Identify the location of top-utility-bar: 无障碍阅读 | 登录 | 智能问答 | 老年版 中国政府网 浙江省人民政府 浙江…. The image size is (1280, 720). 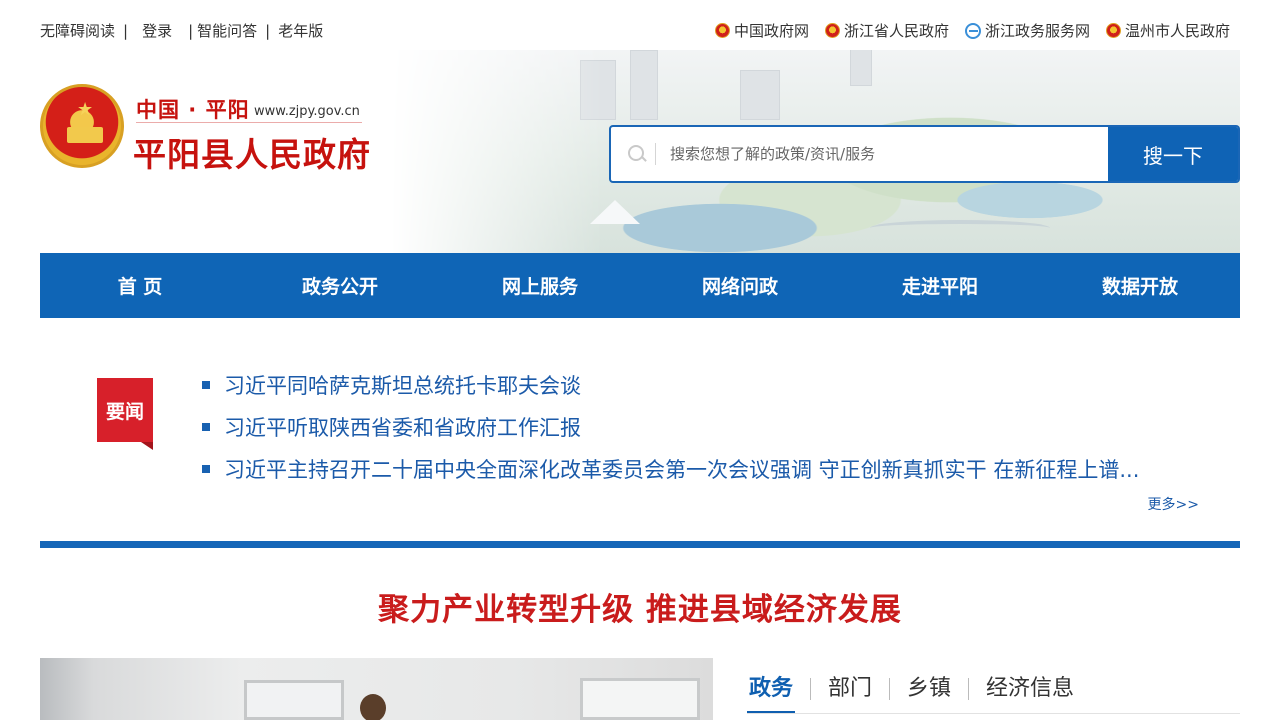
(640, 30).